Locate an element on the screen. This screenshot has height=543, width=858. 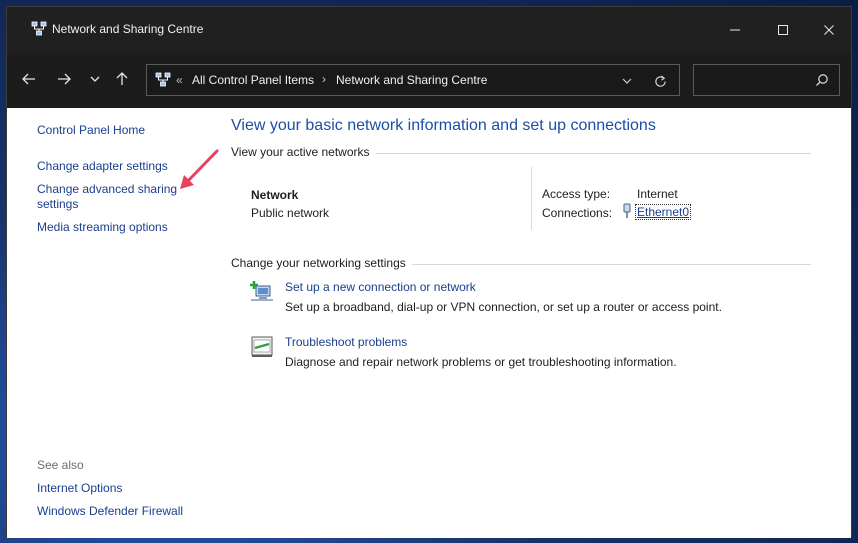
minimize-icon is located at coordinates (735, 29).